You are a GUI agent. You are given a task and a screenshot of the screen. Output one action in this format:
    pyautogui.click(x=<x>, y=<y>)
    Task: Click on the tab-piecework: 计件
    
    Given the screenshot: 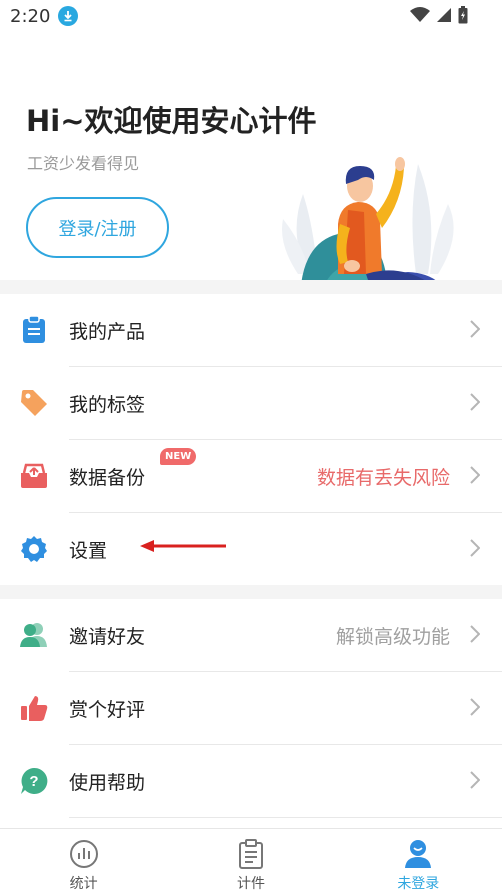 What is the action you would take?
    pyautogui.click(x=250, y=862)
    